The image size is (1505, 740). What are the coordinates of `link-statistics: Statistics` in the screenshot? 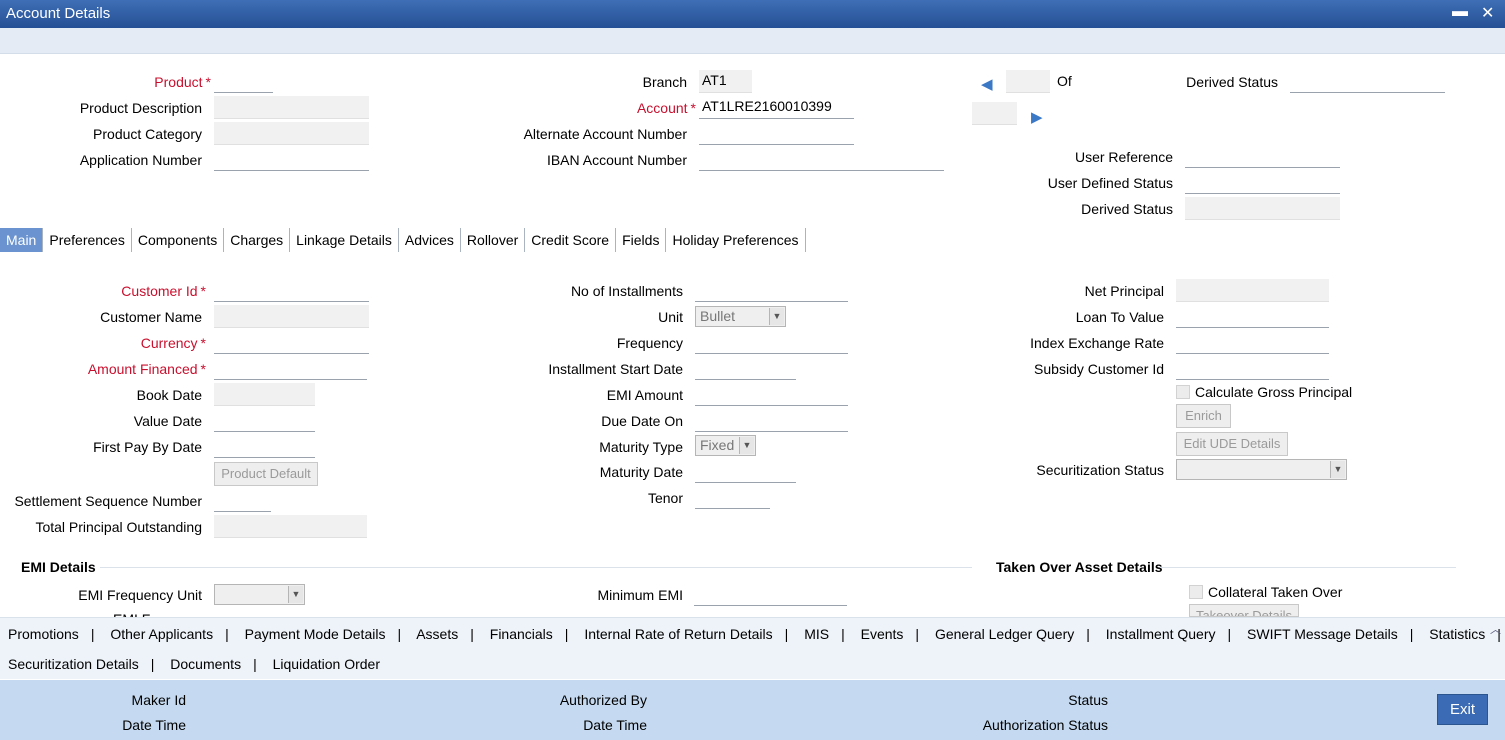 It's located at (1457, 634).